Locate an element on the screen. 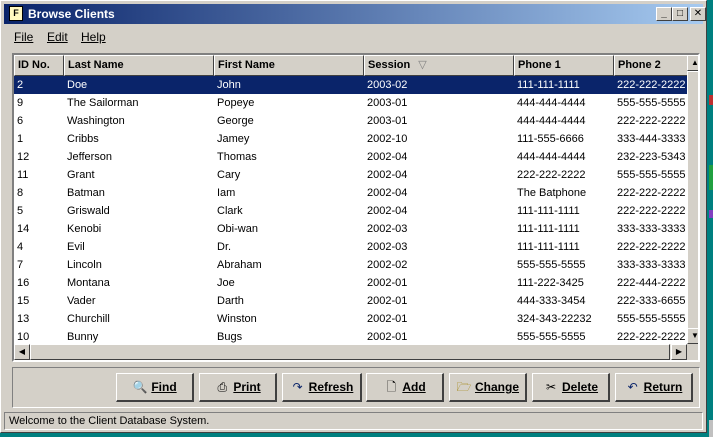 The height and width of the screenshot is (437, 713). cell-phone1: 444-333-3454 is located at coordinates (551, 301).